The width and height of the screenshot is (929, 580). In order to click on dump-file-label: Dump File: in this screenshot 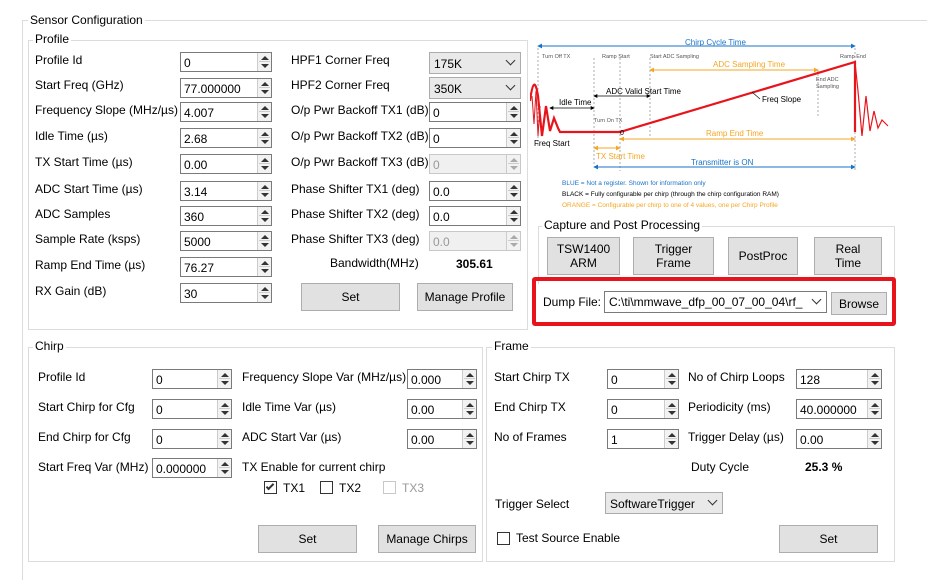, I will do `click(572, 302)`.